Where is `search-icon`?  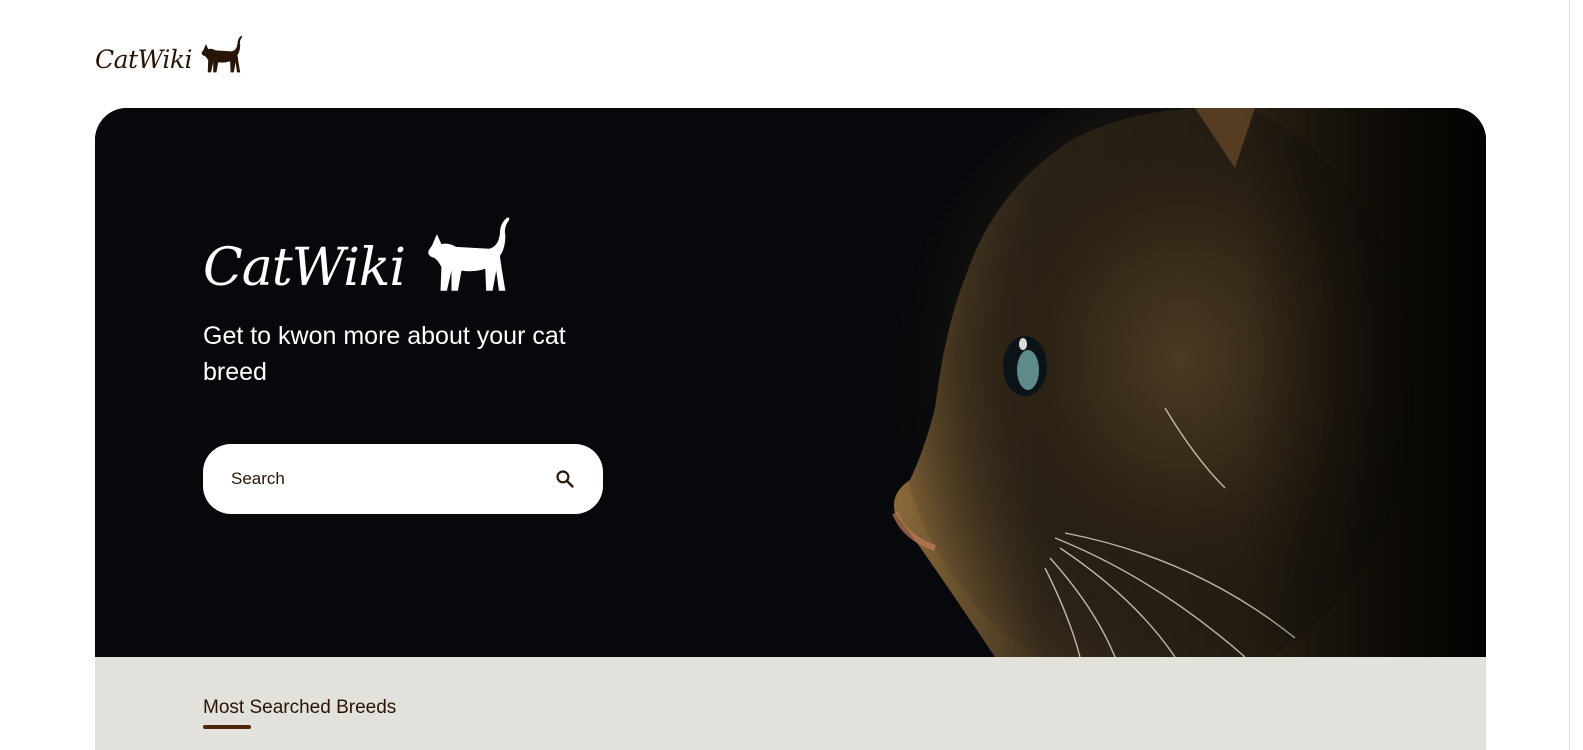
search-icon is located at coordinates (565, 479).